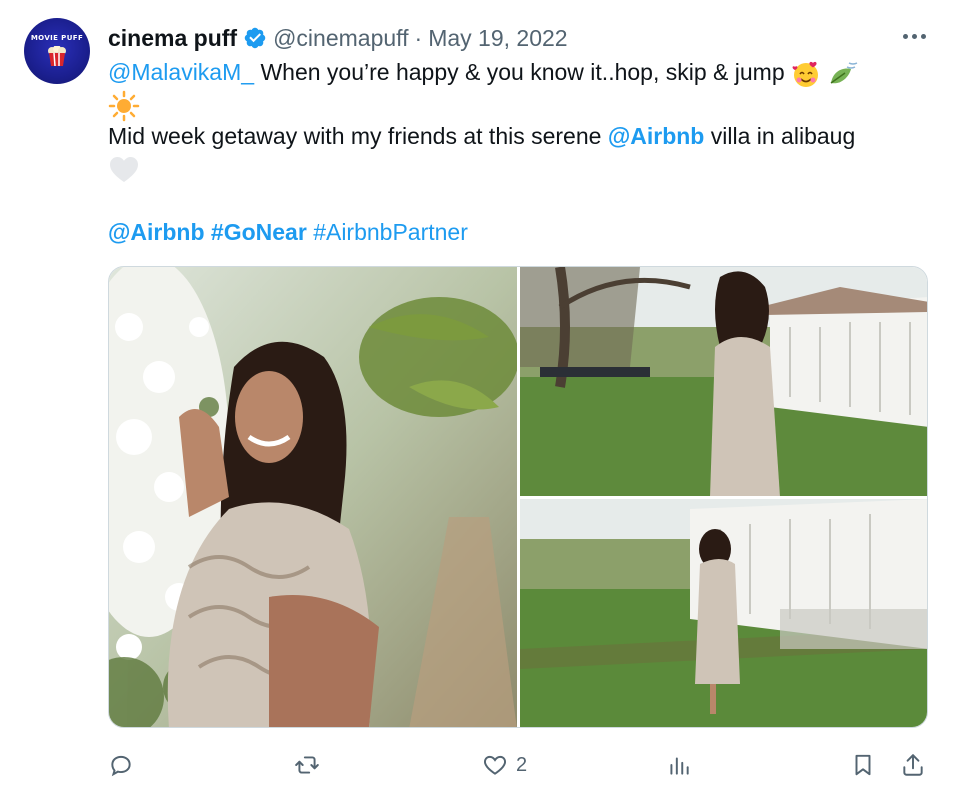 The width and height of the screenshot is (960, 800). Describe the element at coordinates (172, 38) in the screenshot. I see `author-name: cinema puff` at that location.